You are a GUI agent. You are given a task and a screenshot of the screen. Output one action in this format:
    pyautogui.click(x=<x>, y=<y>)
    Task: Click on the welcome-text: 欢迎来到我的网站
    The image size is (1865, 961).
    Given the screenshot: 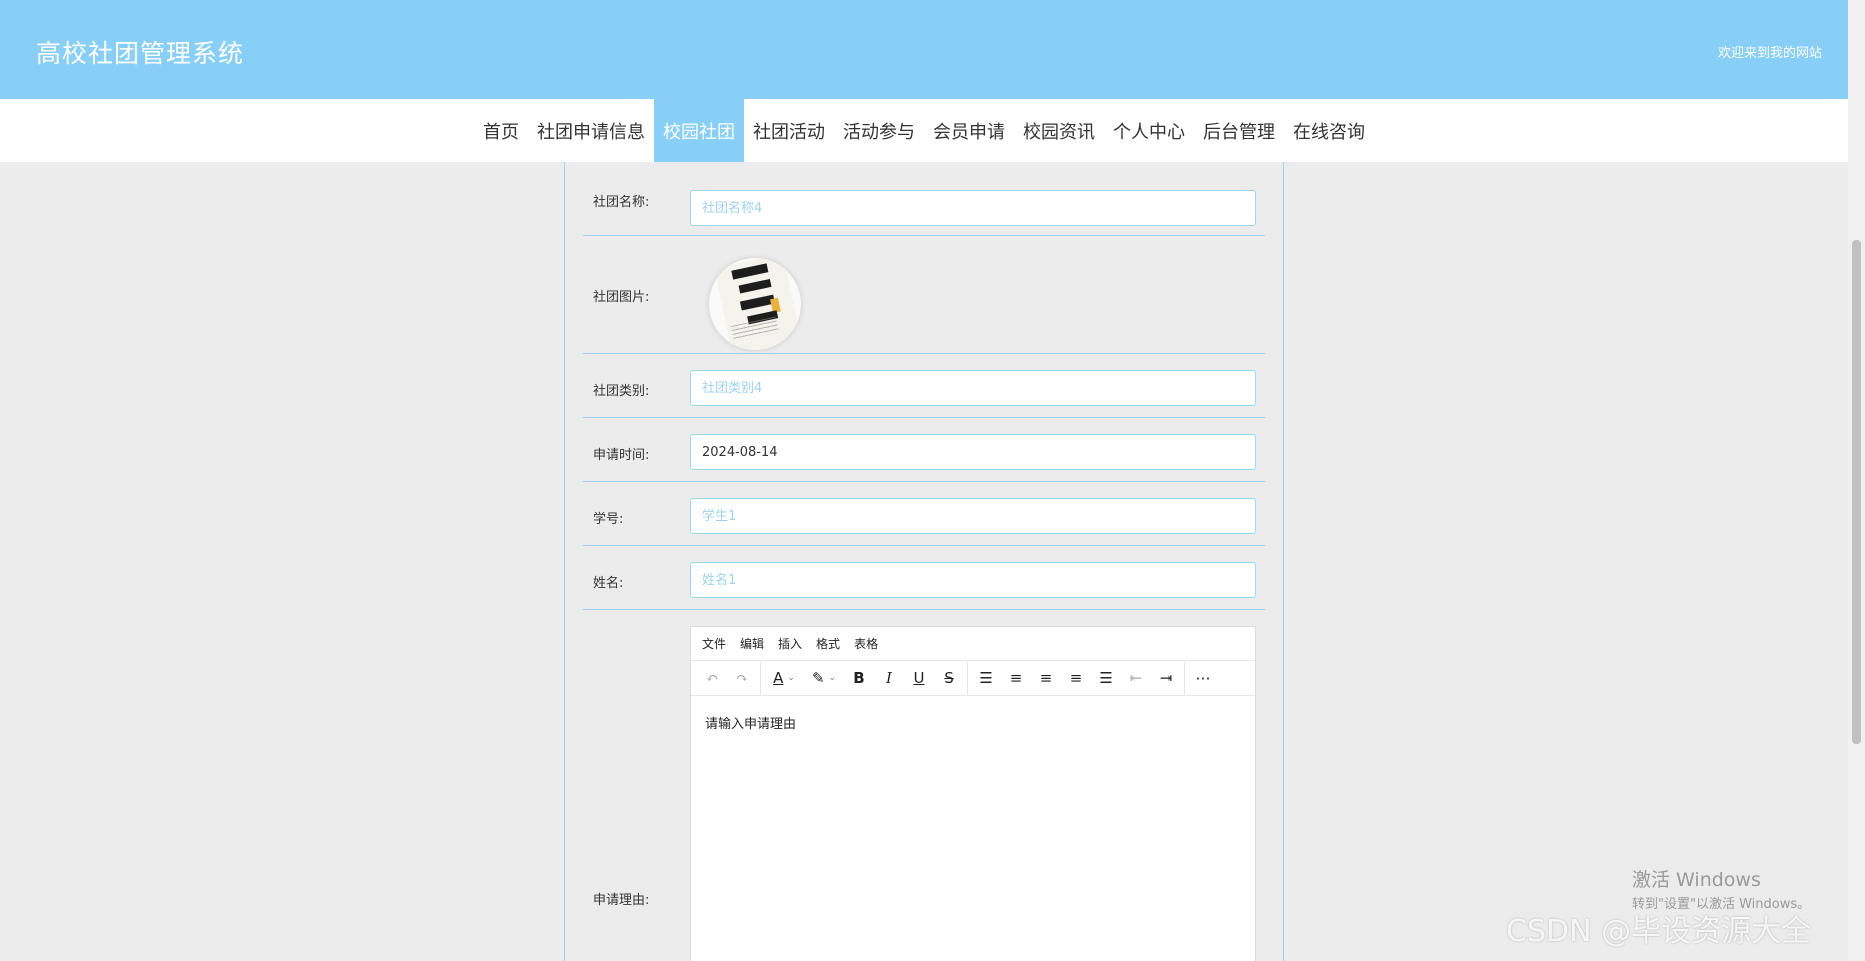 What is the action you would take?
    pyautogui.click(x=1769, y=53)
    